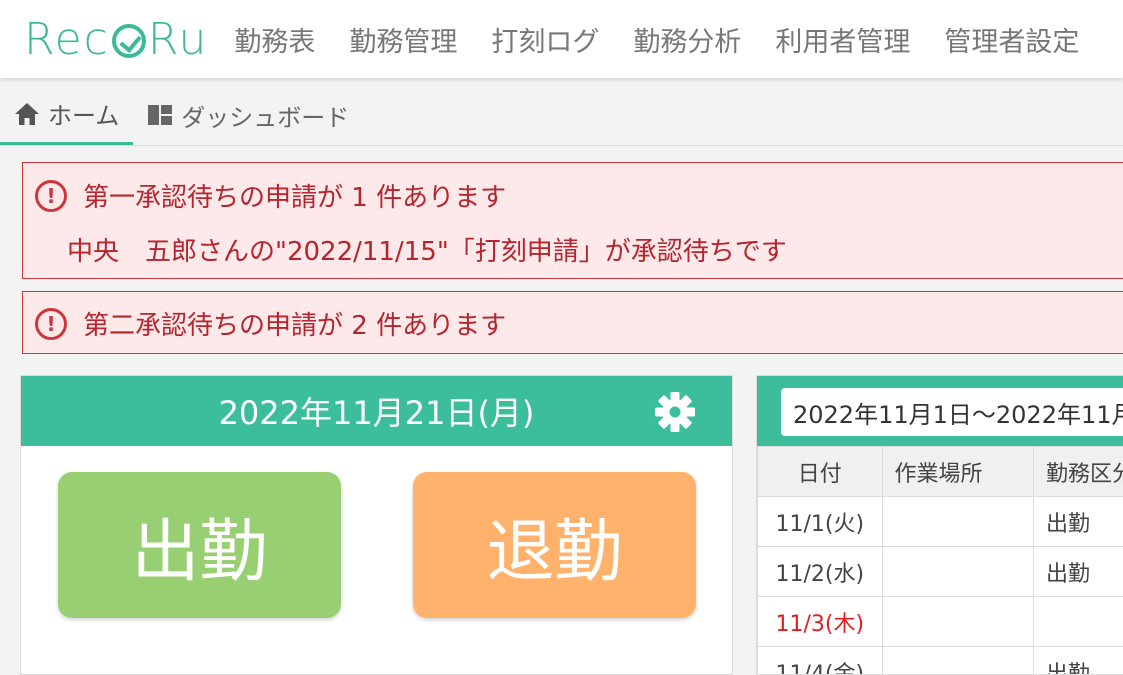 The image size is (1123, 675). I want to click on tab-home: ホーム, so click(66, 115).